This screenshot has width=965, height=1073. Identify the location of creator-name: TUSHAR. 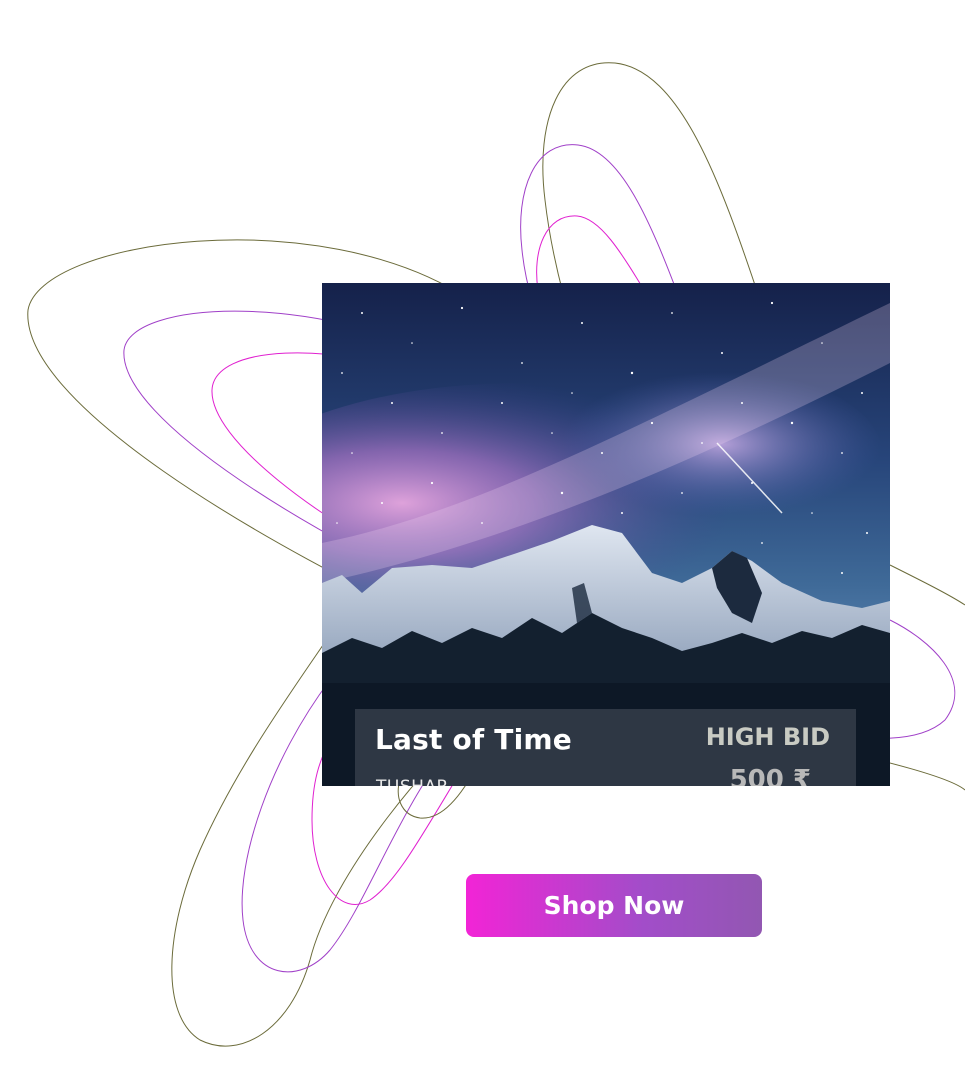
(412, 781).